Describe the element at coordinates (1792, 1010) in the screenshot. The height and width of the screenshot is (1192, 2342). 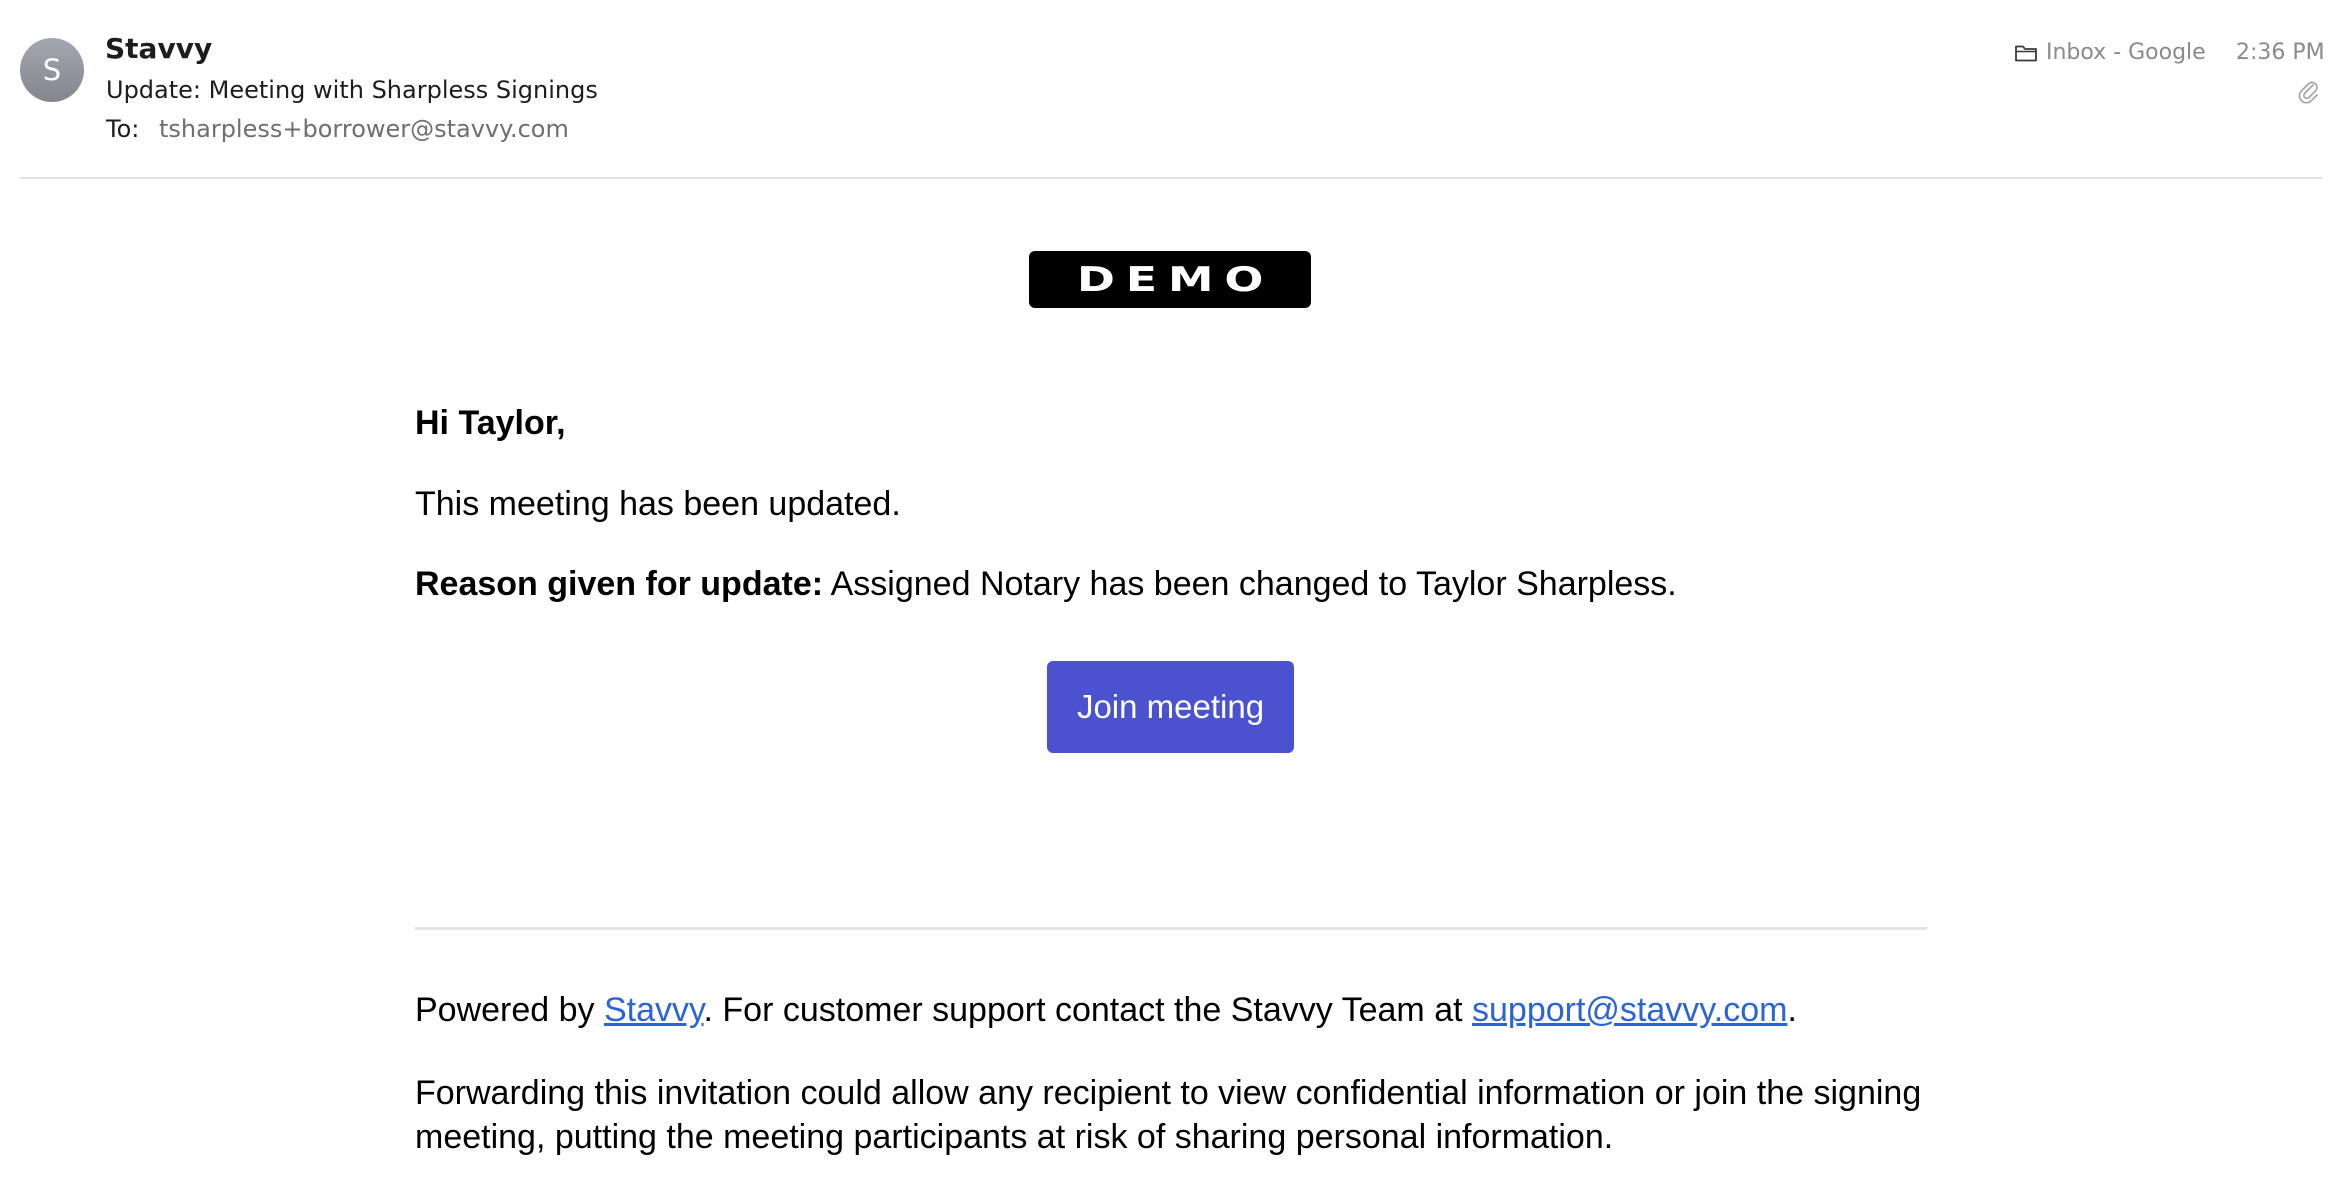
I see `support-suffix: .` at that location.